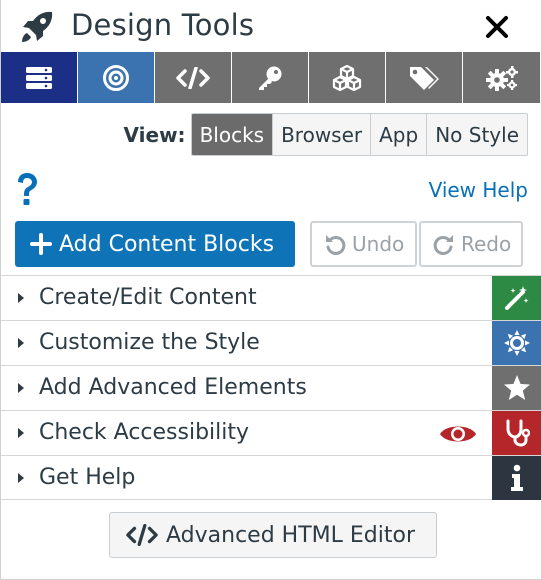 The image size is (542, 580). Describe the element at coordinates (486, 244) in the screenshot. I see `redo-label: Redo` at that location.